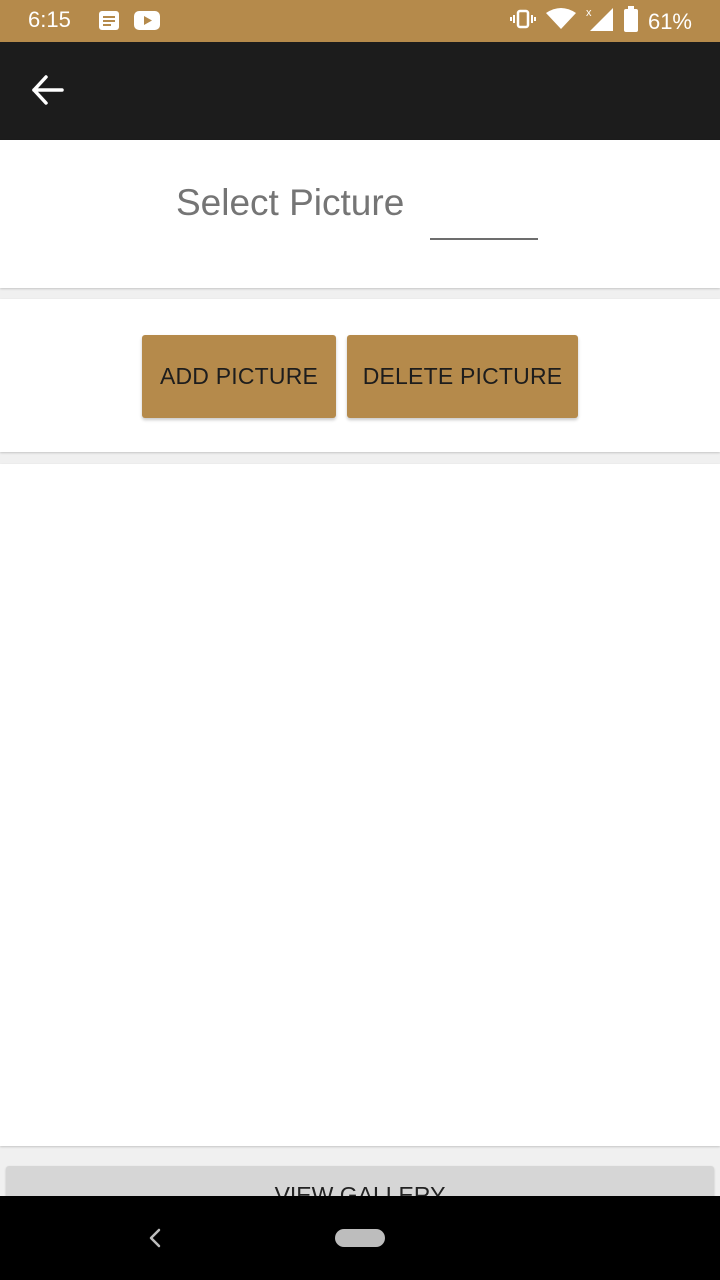 This screenshot has height=1280, width=720. Describe the element at coordinates (239, 376) in the screenshot. I see `add-picture-button: ADD PICTURE` at that location.